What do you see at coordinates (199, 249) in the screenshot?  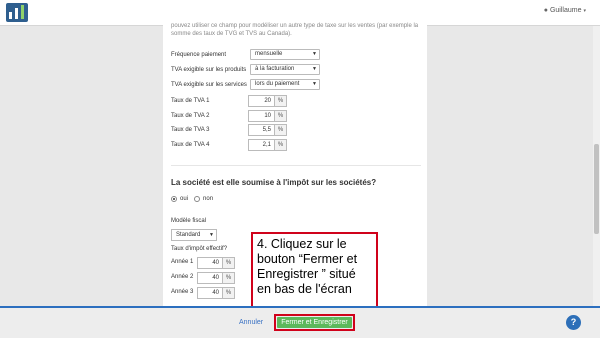 I see `effective-rate-label: Taux d'impôt effectif?` at bounding box center [199, 249].